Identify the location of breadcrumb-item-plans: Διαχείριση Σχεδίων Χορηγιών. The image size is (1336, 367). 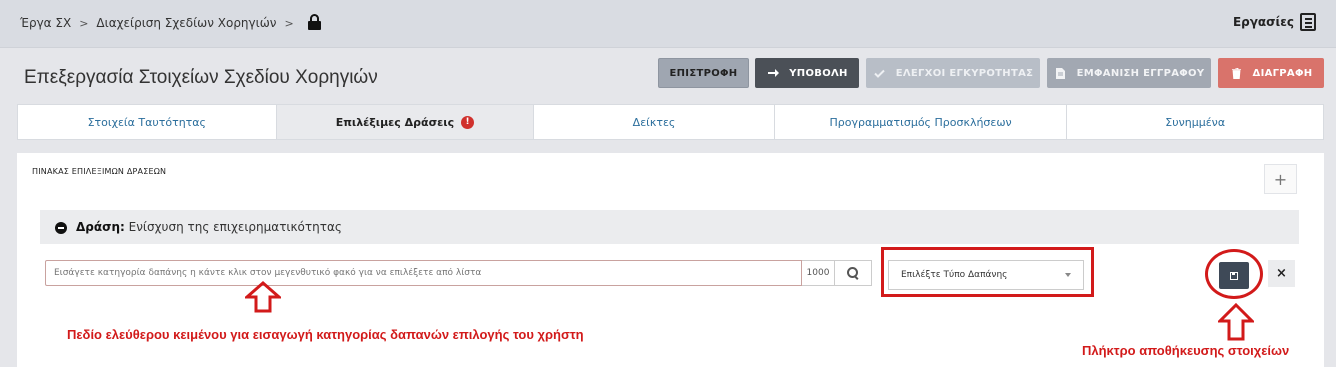
(186, 23).